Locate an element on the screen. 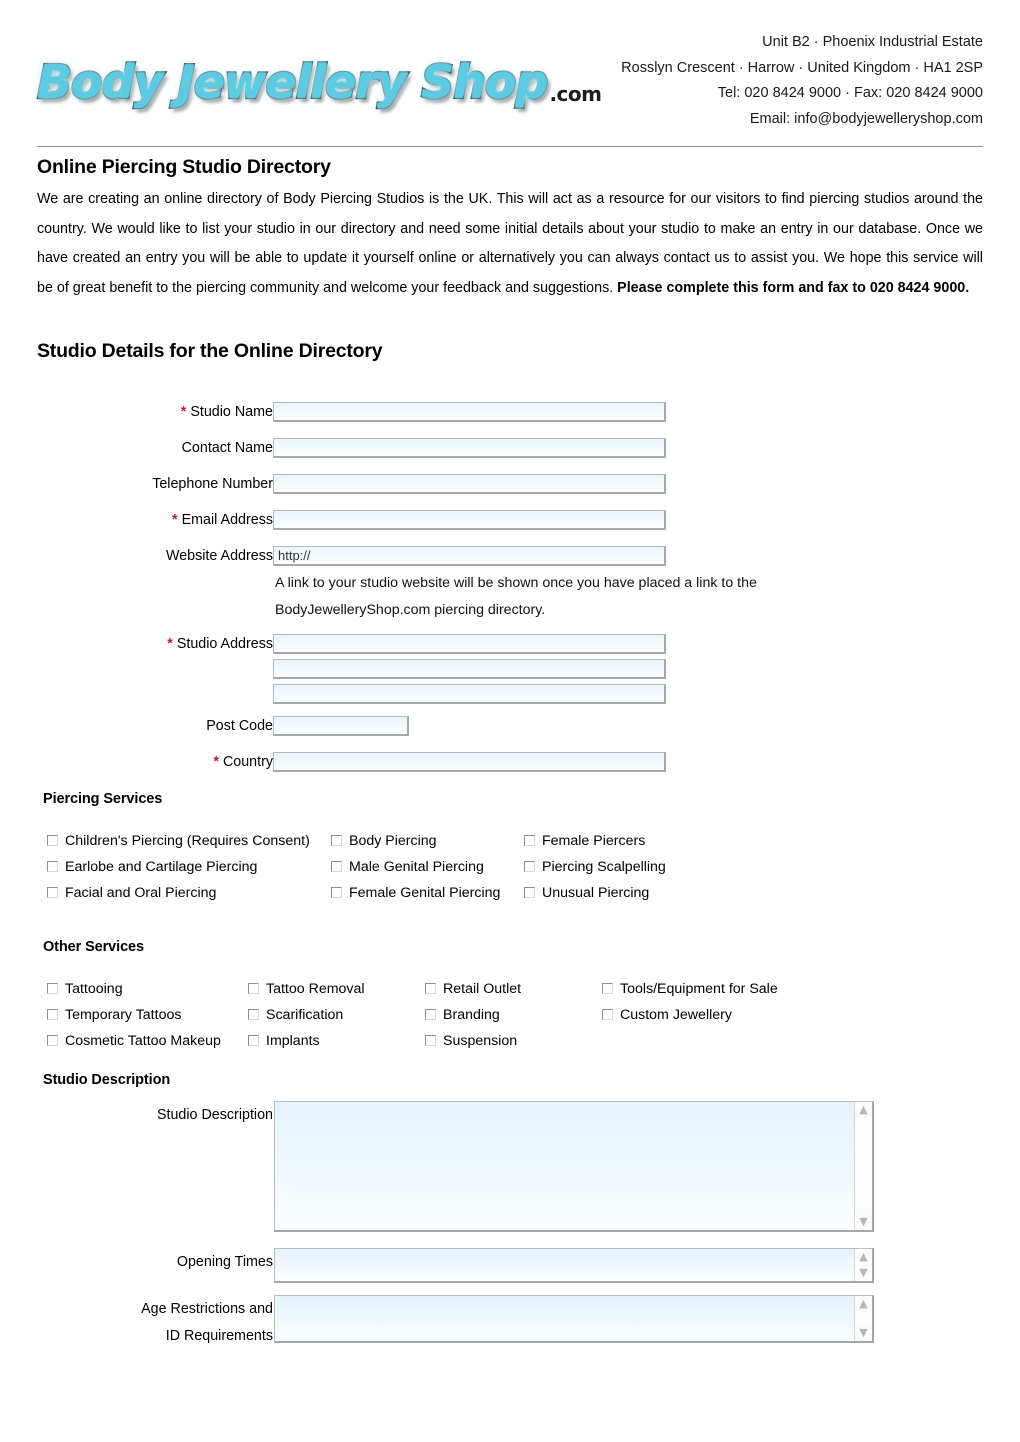  input-email-address is located at coordinates (469, 520).